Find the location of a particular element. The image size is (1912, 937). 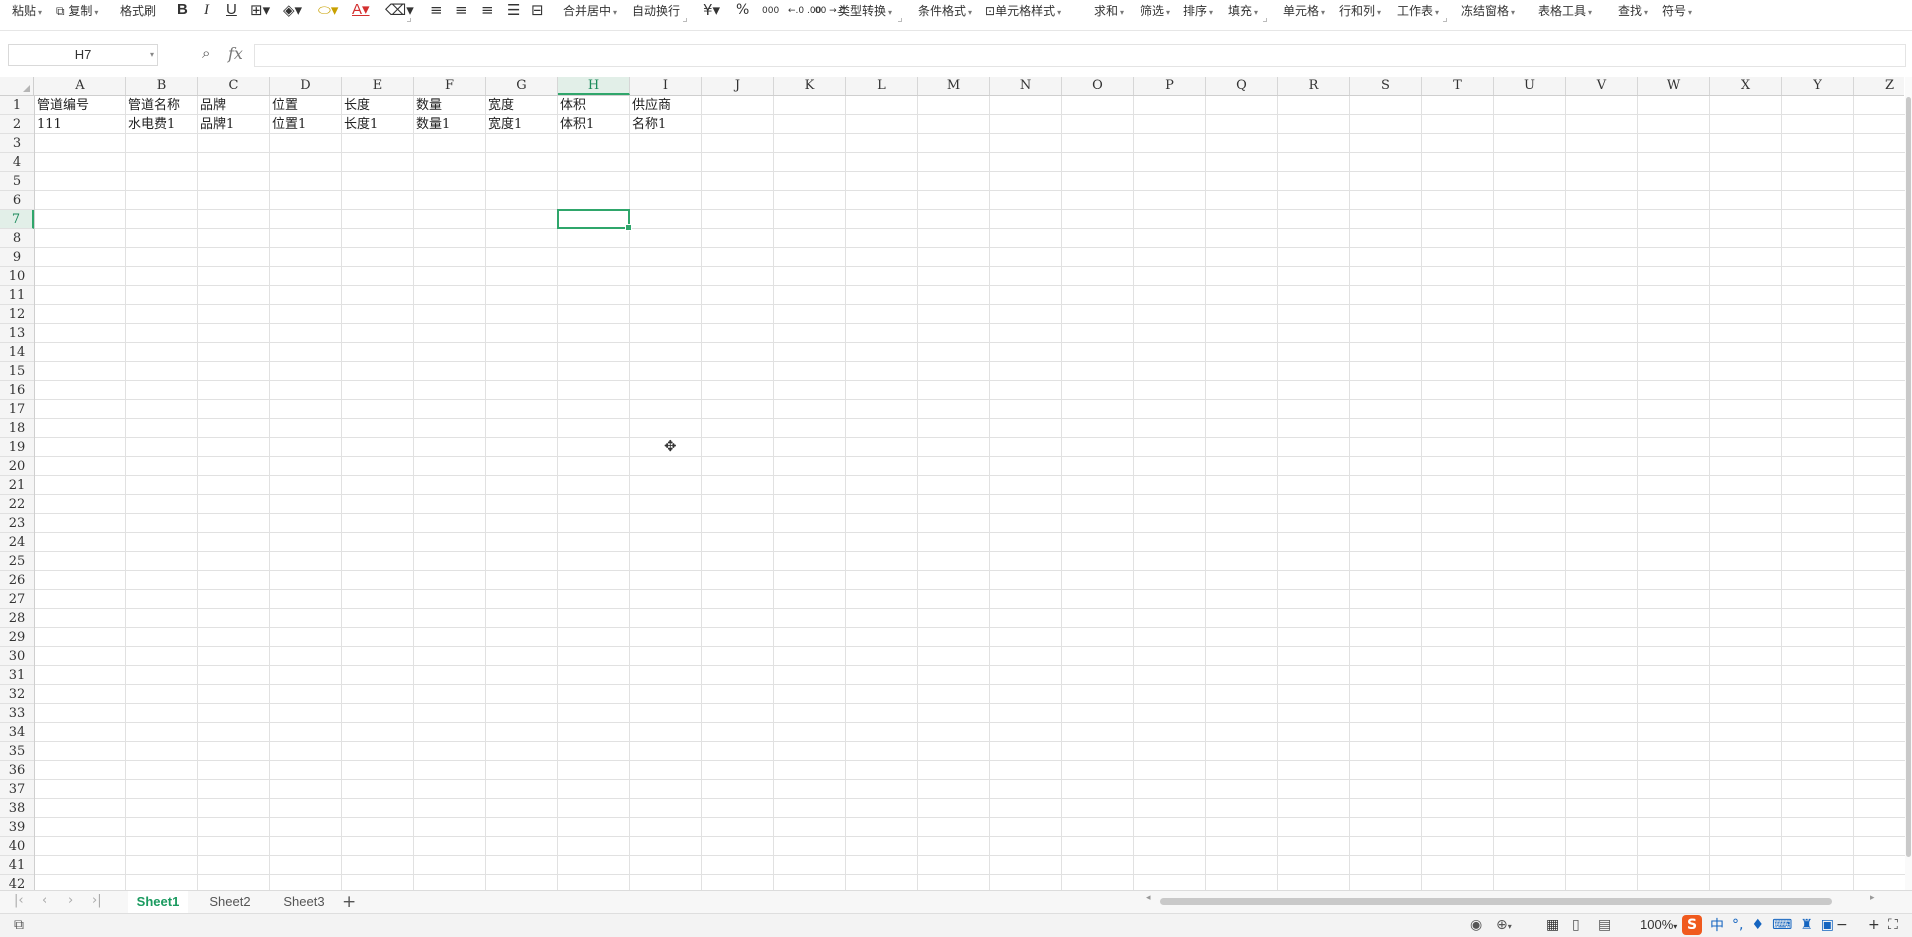

cell-button: 单元格 ▾ is located at coordinates (1304, 12).